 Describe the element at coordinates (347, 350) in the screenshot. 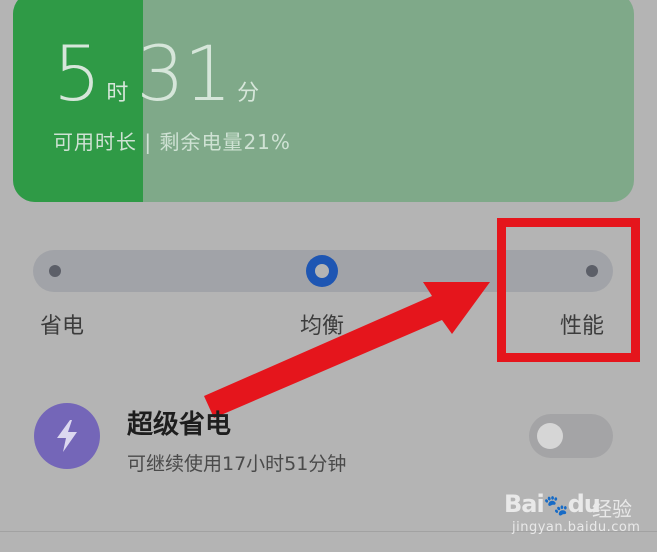

I see `arrow-shape` at that location.